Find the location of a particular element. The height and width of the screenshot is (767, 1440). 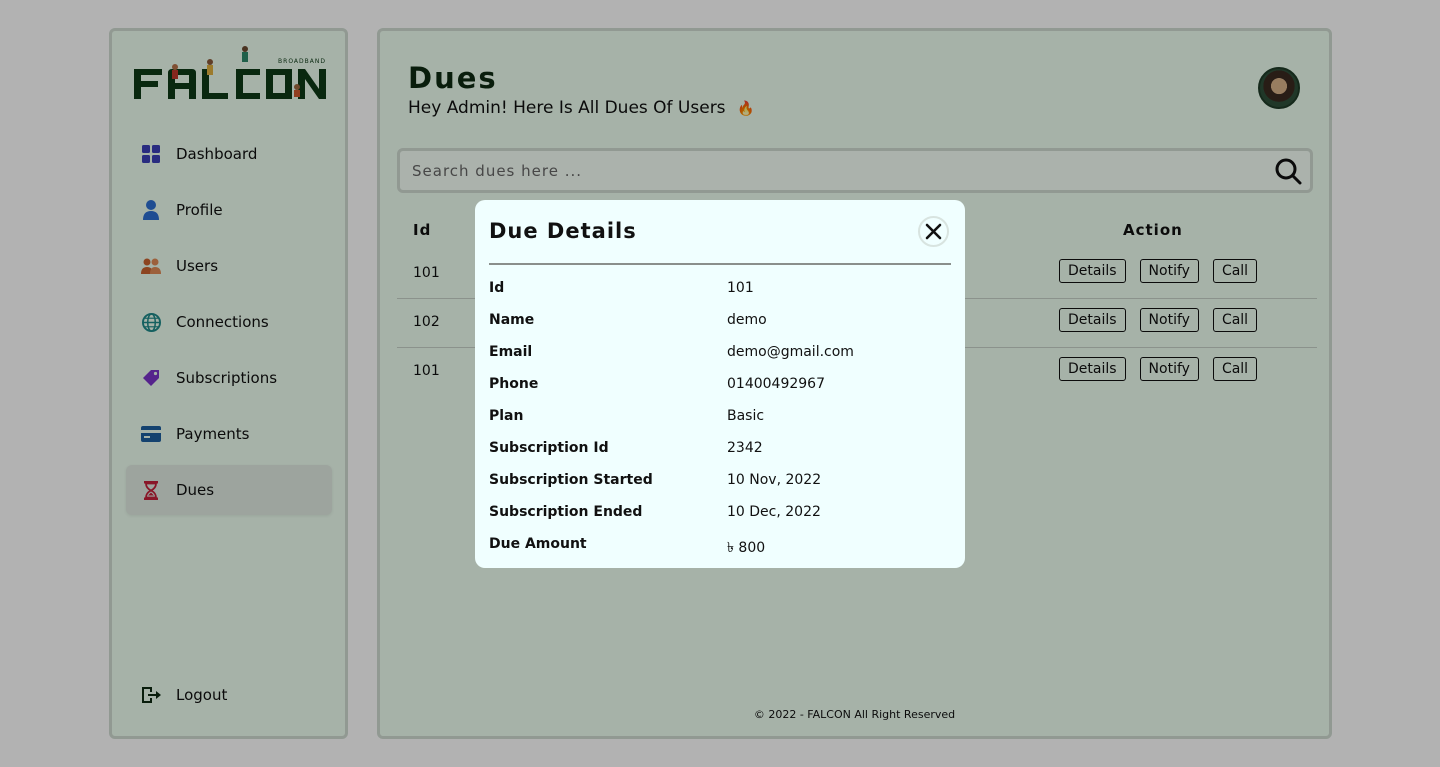

detail-row-due-amount: Due Amount ৳ 800 is located at coordinates (720, 552).